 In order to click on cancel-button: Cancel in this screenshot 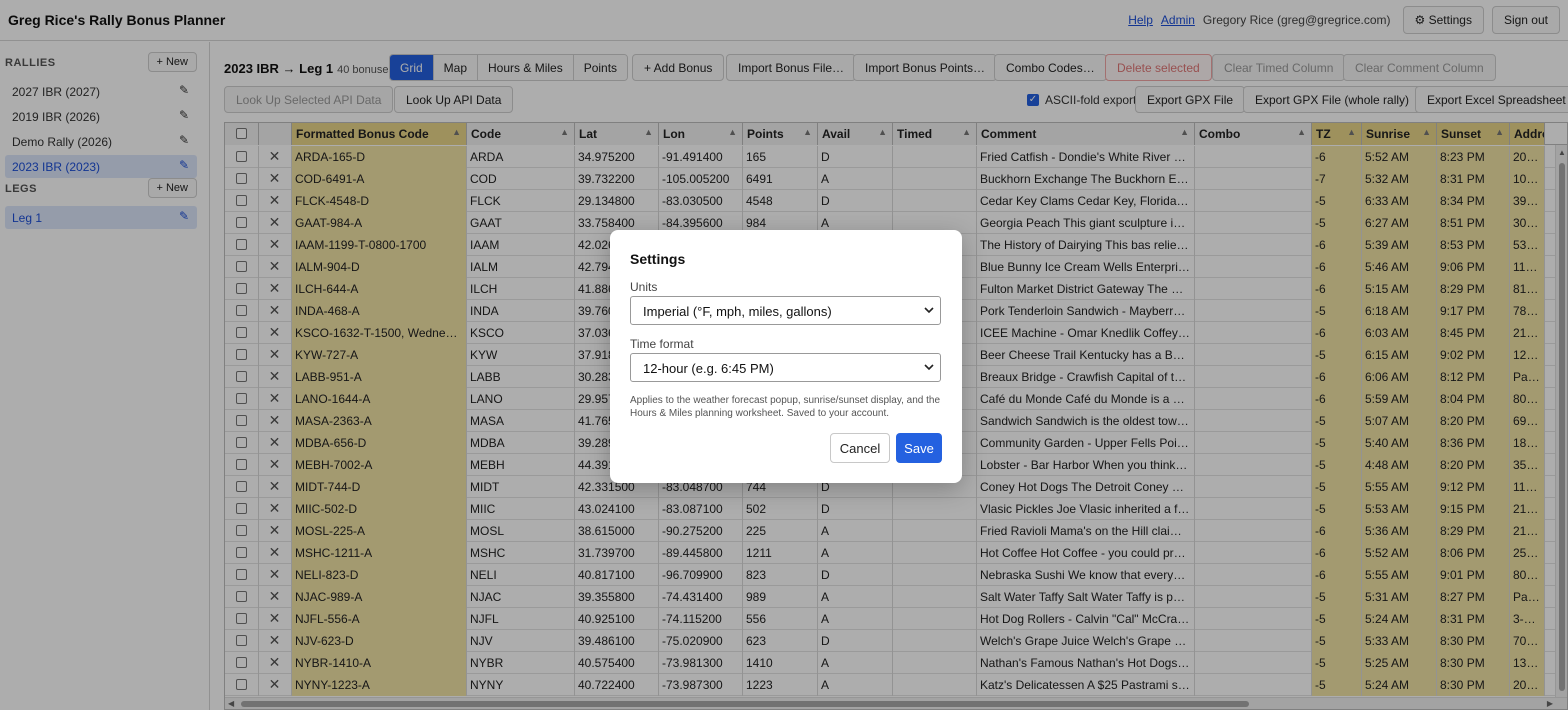, I will do `click(860, 448)`.